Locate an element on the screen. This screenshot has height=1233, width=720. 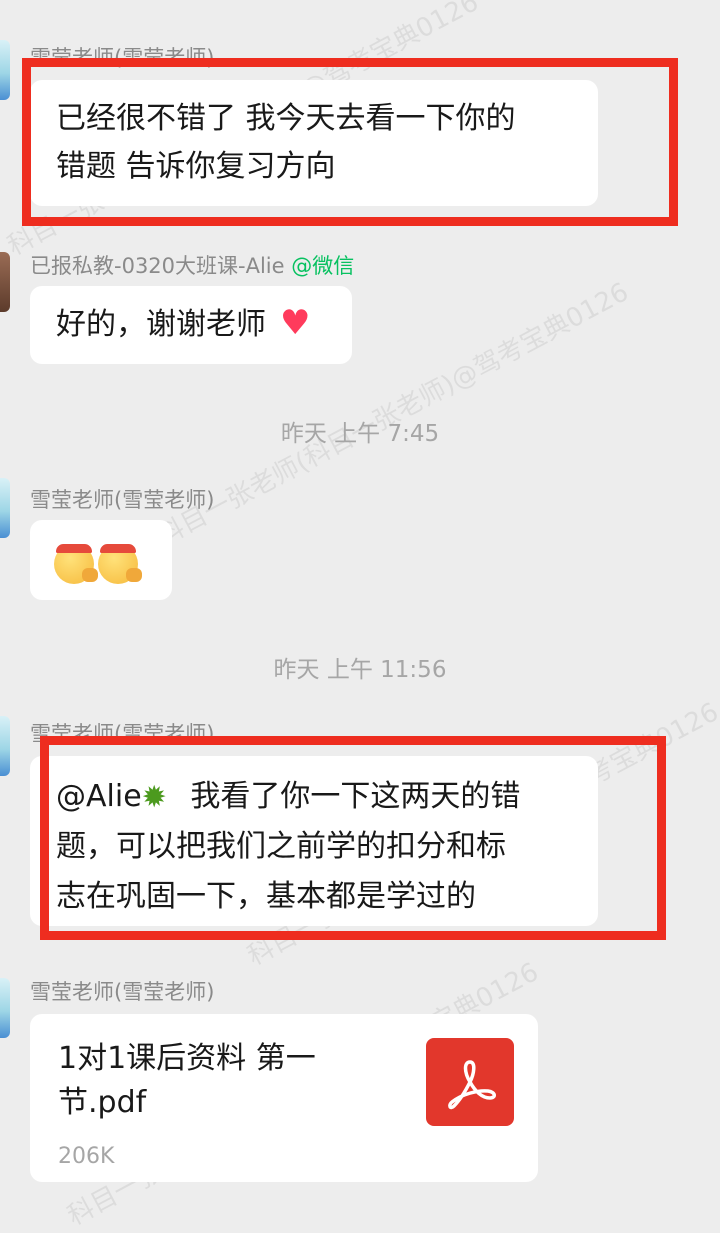
sender-name-text: 已报私教-0320大班课-Alie is located at coordinates (157, 266).